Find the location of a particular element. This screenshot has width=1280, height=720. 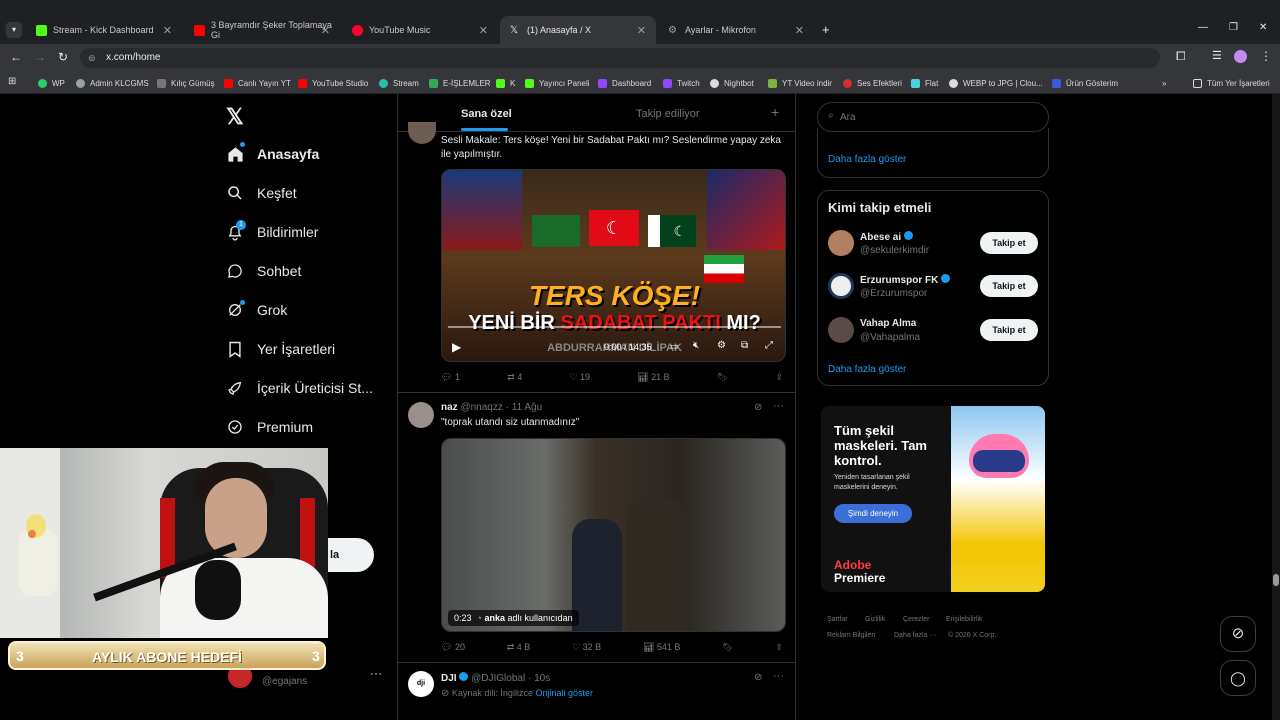

grok-floating-button: ⊘ is located at coordinates (1238, 634).